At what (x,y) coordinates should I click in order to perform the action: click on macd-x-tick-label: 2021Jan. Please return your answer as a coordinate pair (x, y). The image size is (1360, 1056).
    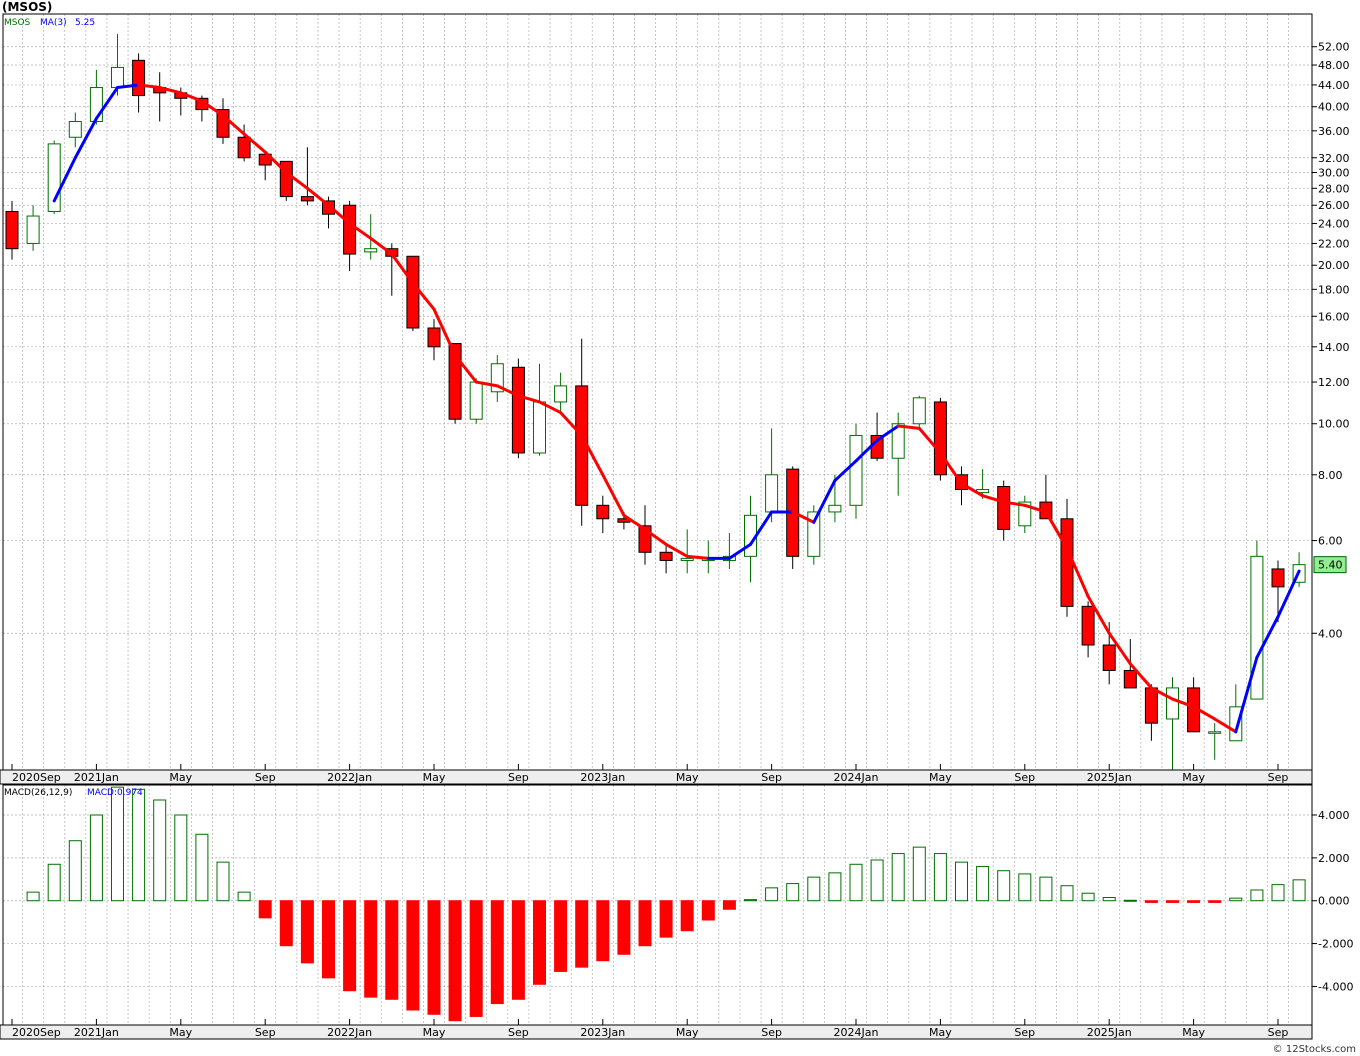
    Looking at the image, I should click on (96, 1032).